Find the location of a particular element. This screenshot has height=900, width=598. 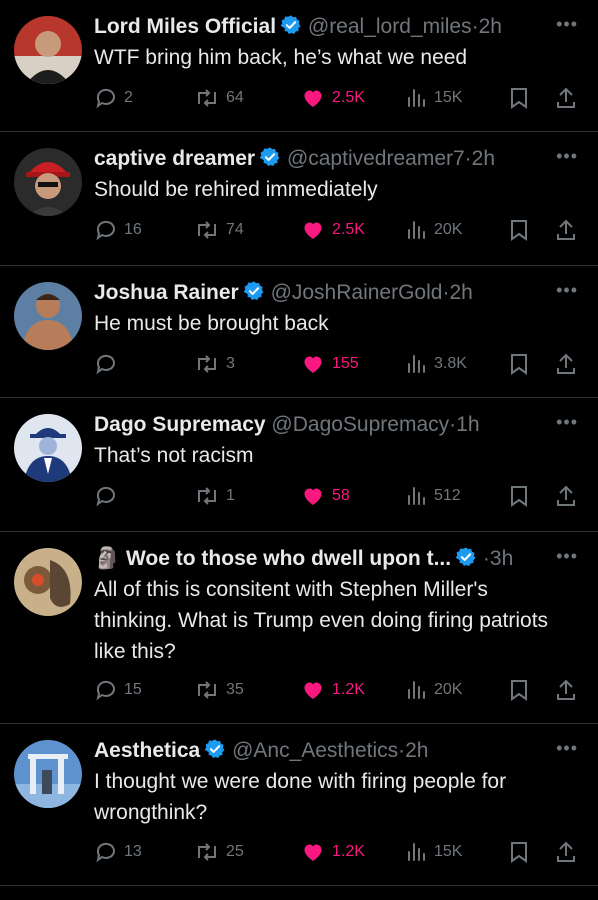

tweet-text: That’s not racism is located at coordinates (174, 455).